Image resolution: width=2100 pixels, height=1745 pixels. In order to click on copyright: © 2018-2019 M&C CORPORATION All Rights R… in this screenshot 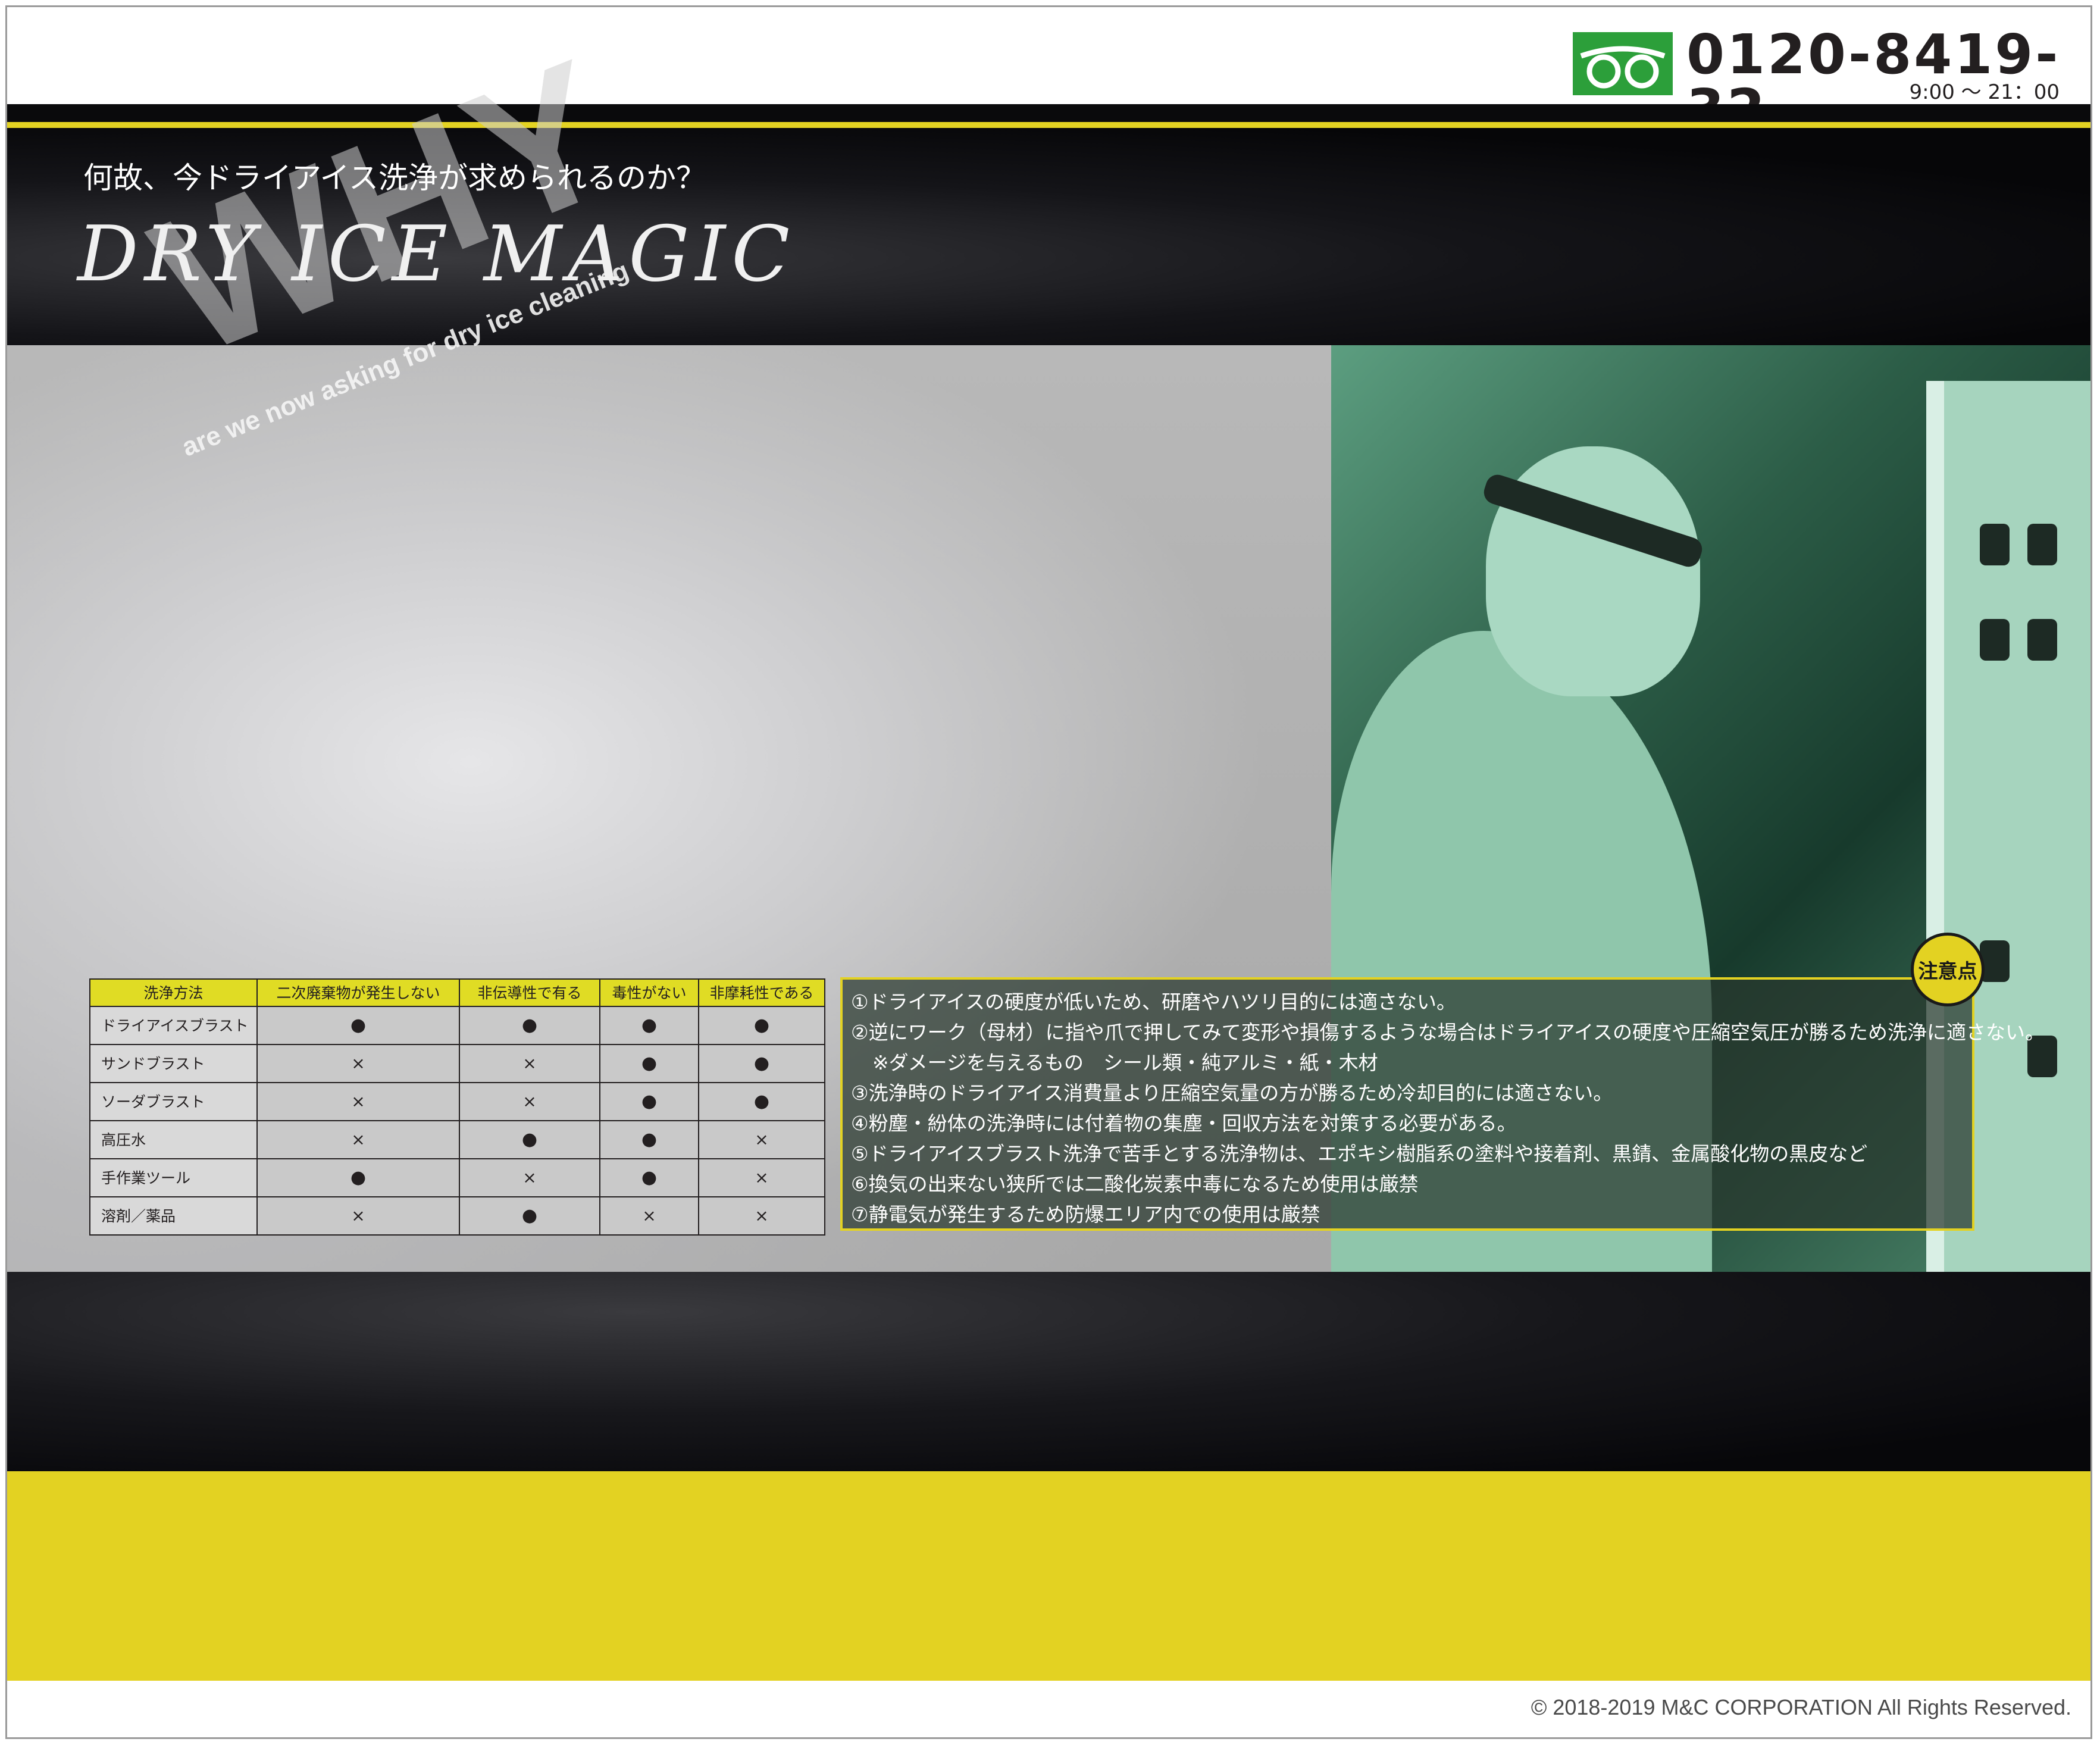, I will do `click(1801, 1707)`.